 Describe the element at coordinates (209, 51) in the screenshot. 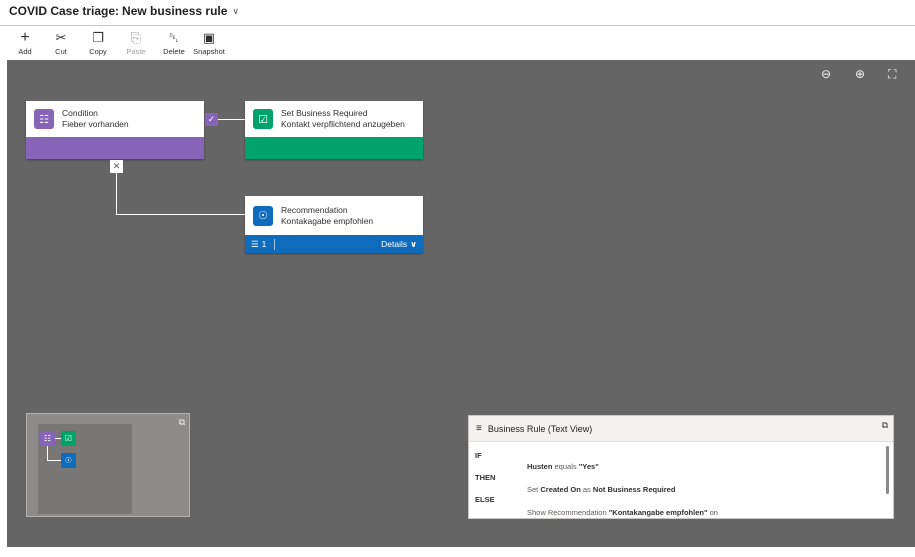

I see `snapshot-label: Snapshot` at that location.